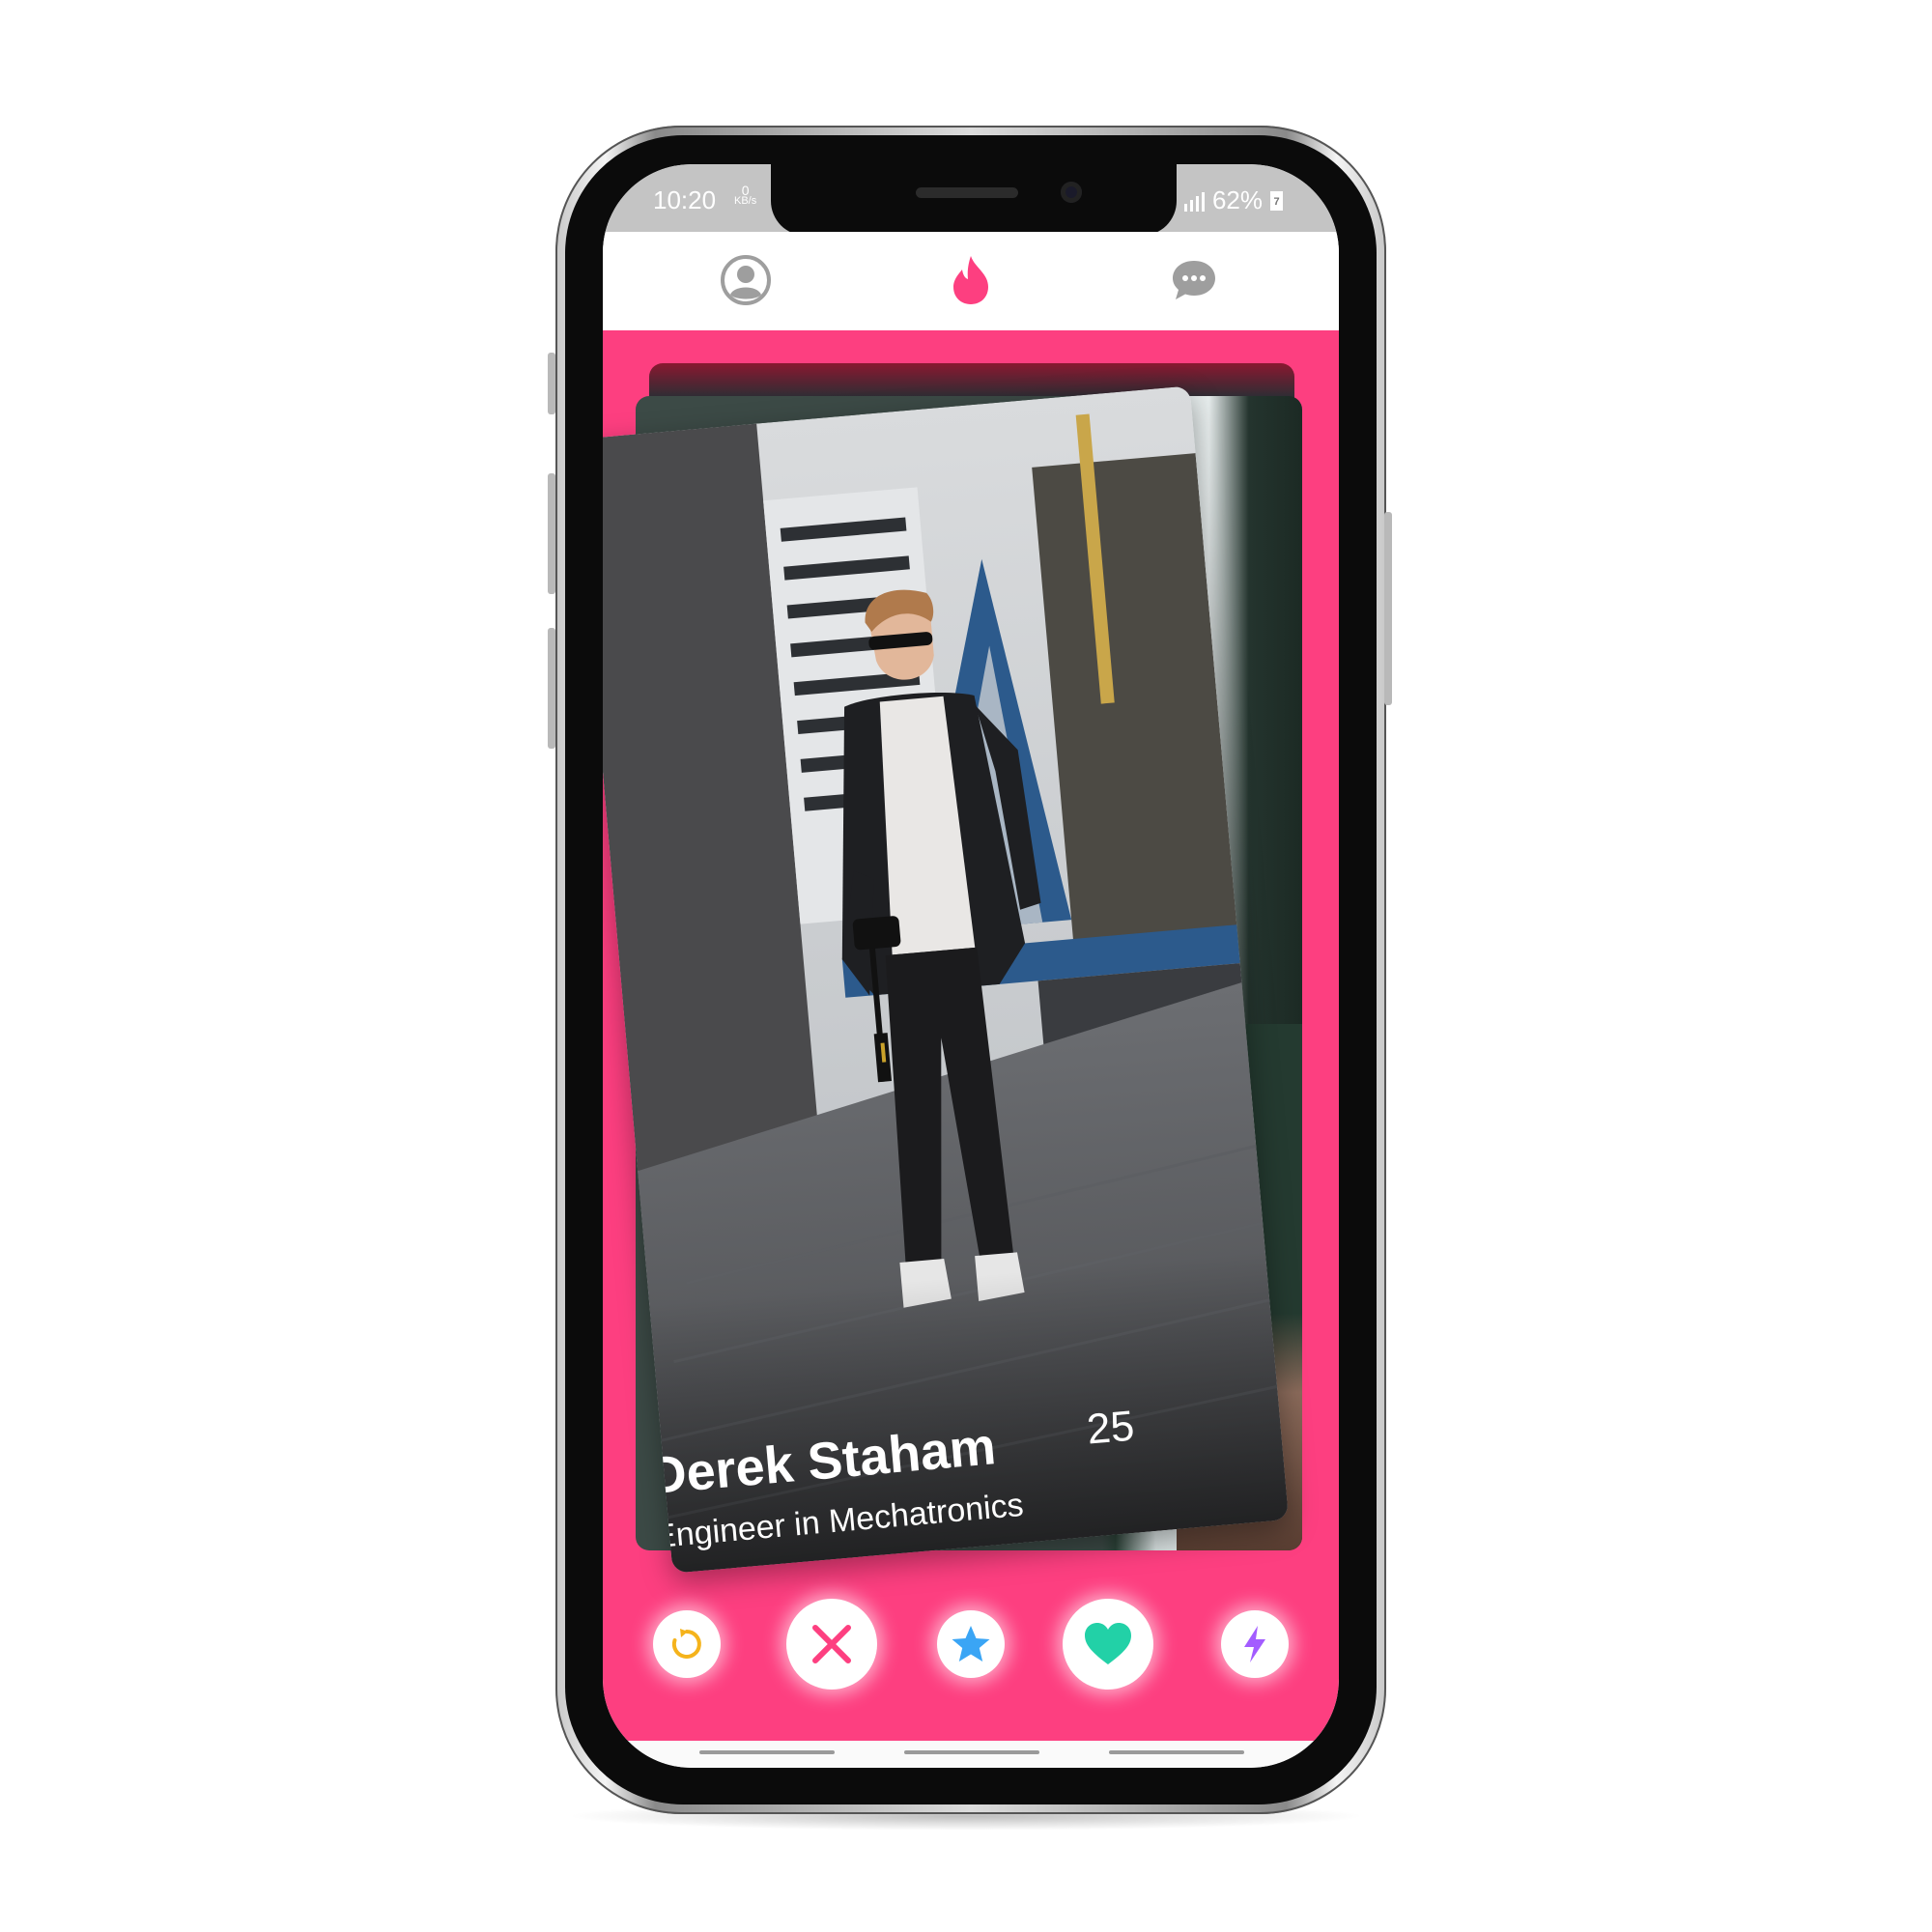 This screenshot has height=1932, width=1932. What do you see at coordinates (551, 383) in the screenshot?
I see `mute-switch` at bounding box center [551, 383].